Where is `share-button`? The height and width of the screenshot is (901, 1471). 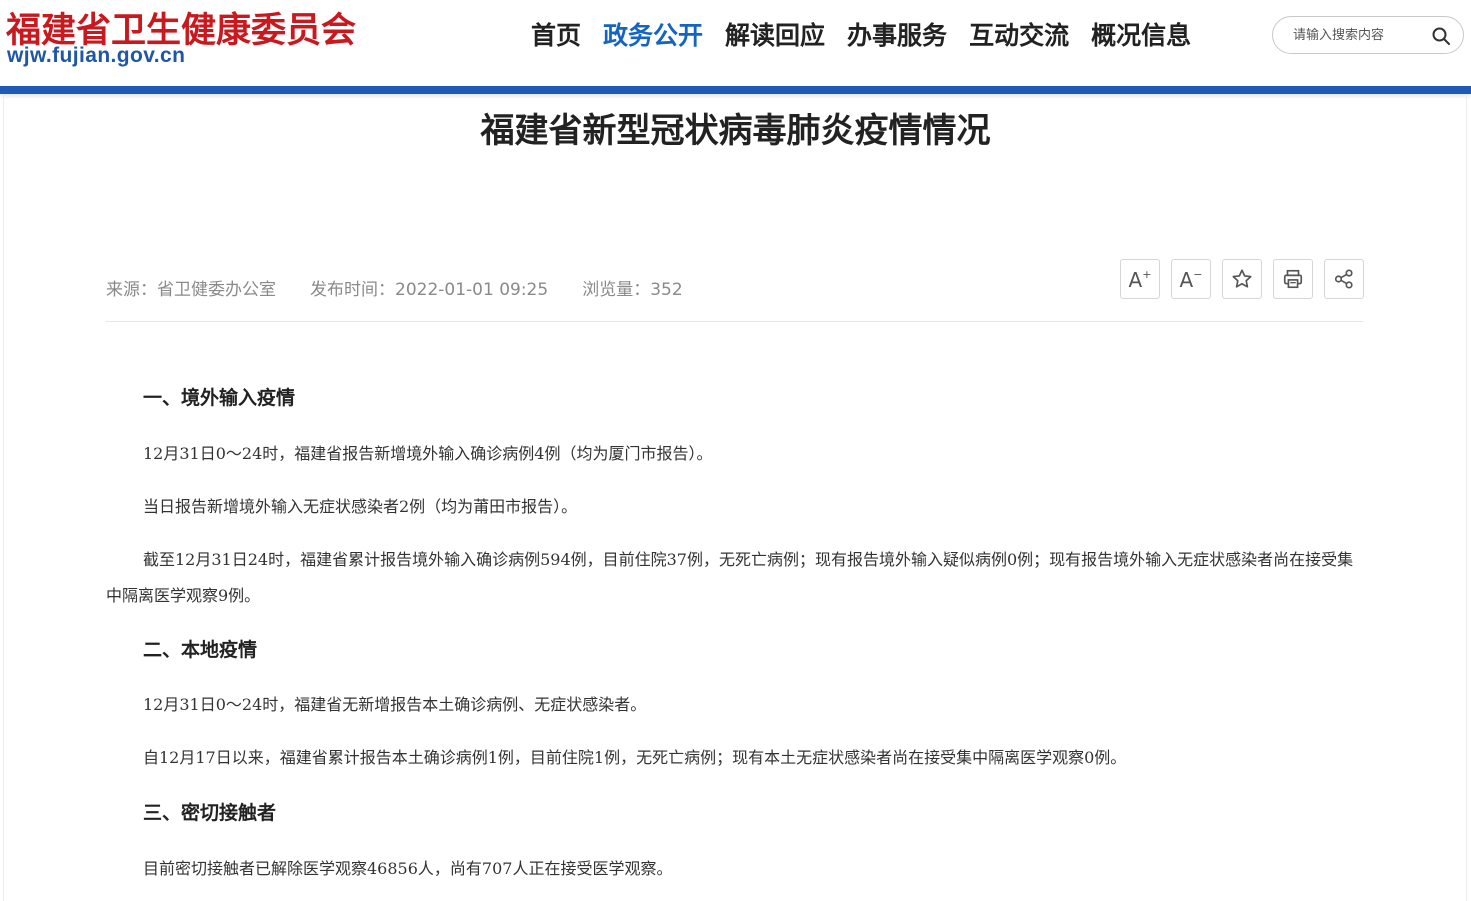 share-button is located at coordinates (1344, 279).